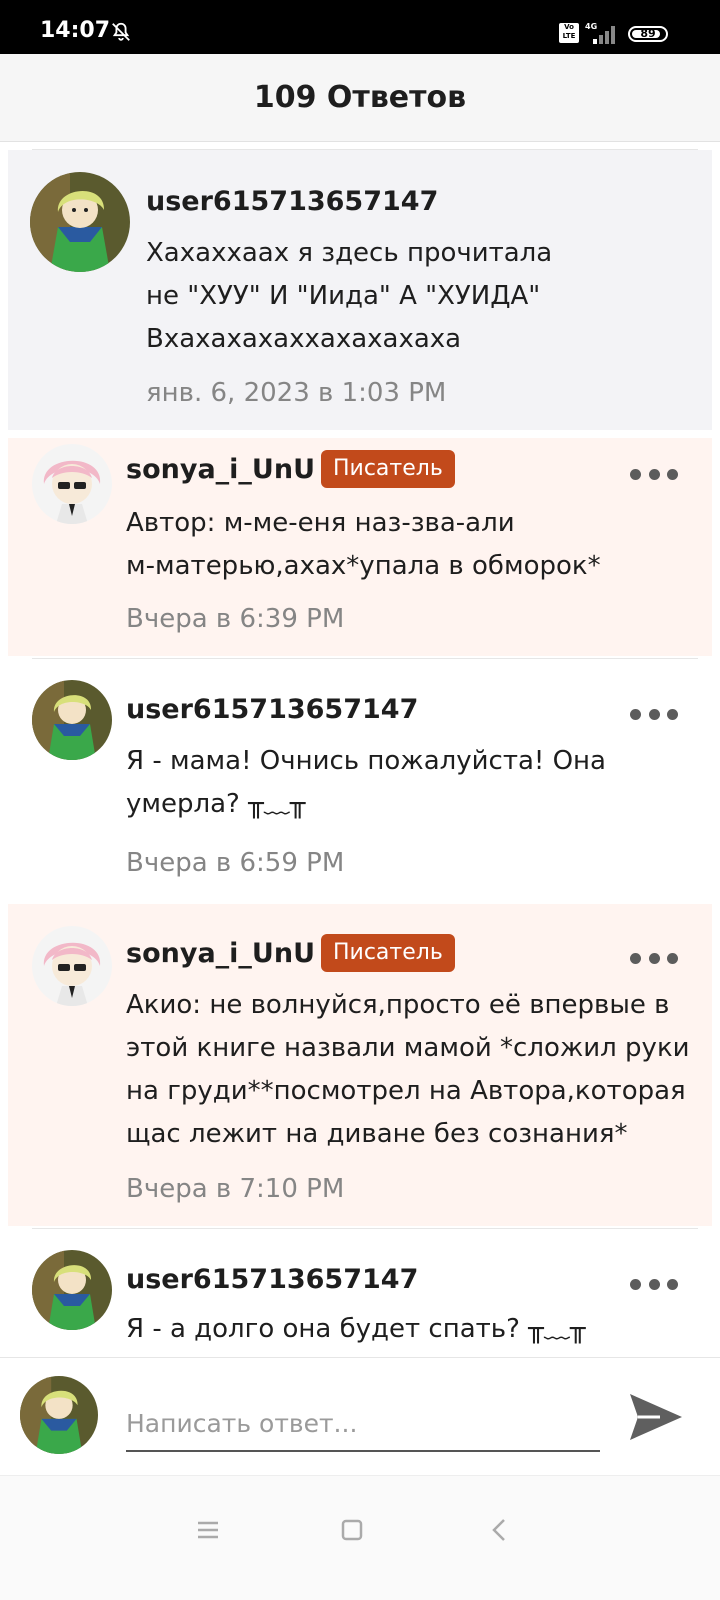  What do you see at coordinates (235, 863) in the screenshot?
I see `comment-timestamp: Вчера в 6:59 PM` at bounding box center [235, 863].